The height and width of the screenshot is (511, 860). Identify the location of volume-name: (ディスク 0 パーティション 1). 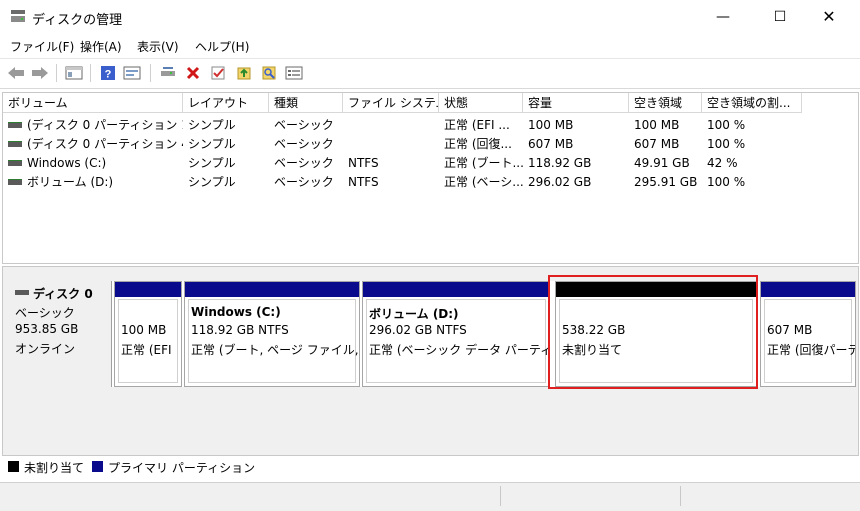
(105, 125).